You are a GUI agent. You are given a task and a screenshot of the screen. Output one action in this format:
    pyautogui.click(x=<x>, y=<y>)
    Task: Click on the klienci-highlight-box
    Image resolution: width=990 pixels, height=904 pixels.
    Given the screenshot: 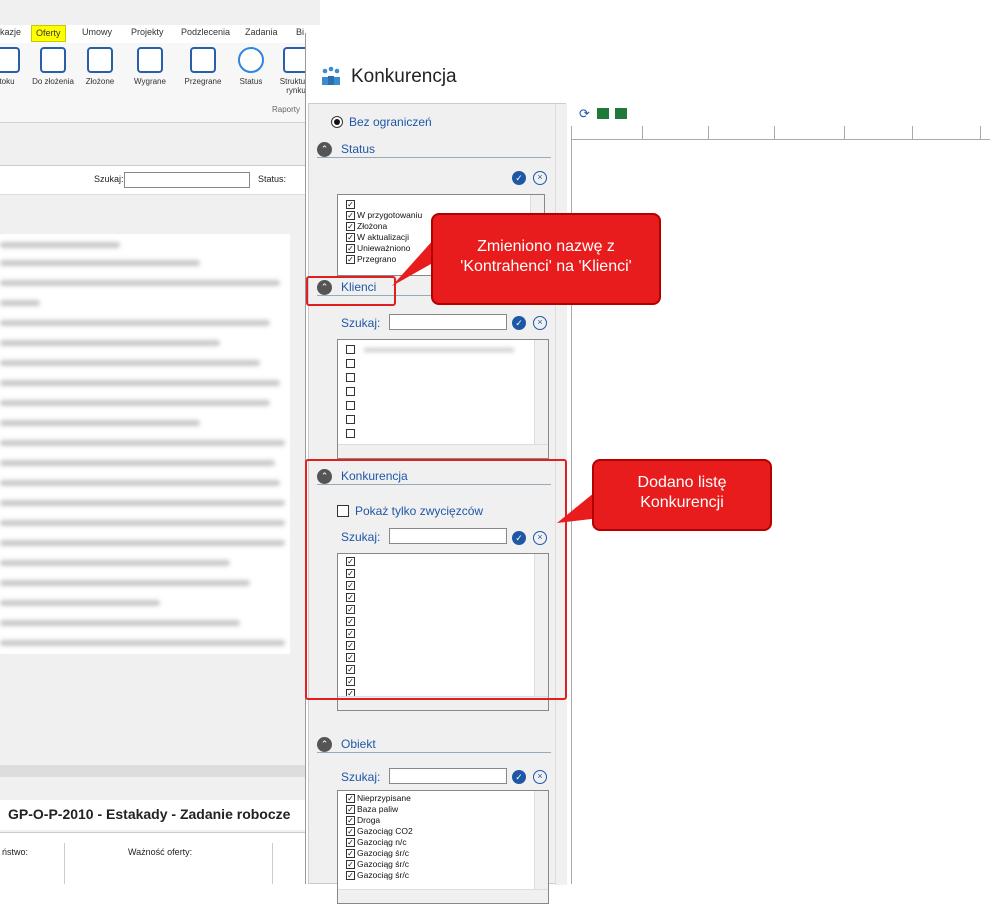 What is the action you would take?
    pyautogui.click(x=351, y=291)
    